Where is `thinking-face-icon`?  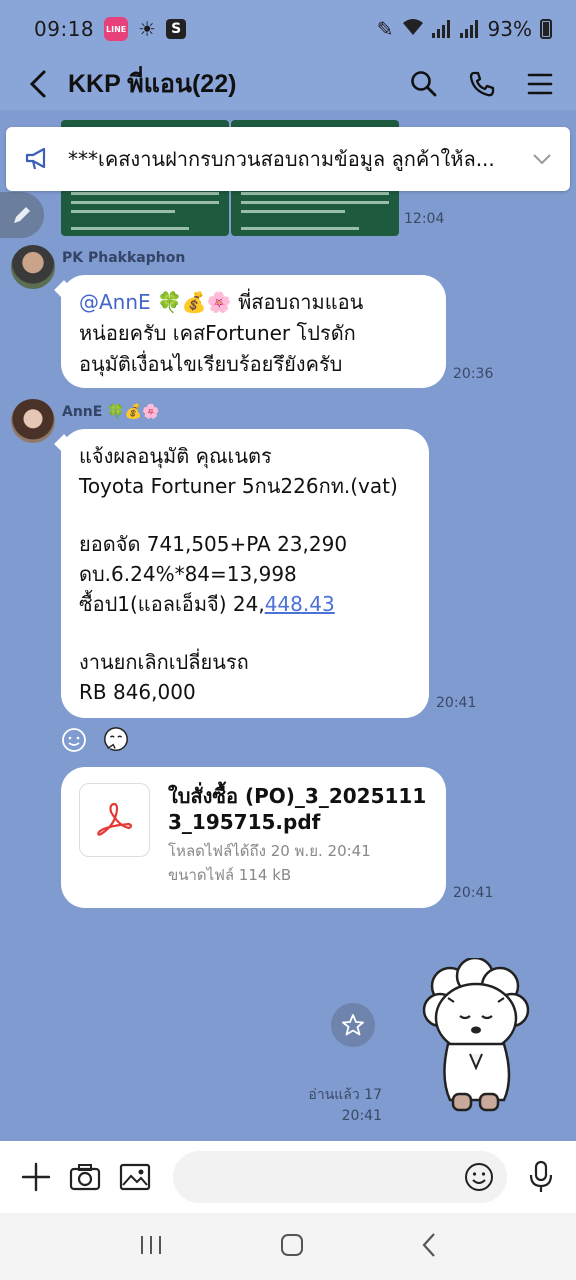 thinking-face-icon is located at coordinates (116, 739).